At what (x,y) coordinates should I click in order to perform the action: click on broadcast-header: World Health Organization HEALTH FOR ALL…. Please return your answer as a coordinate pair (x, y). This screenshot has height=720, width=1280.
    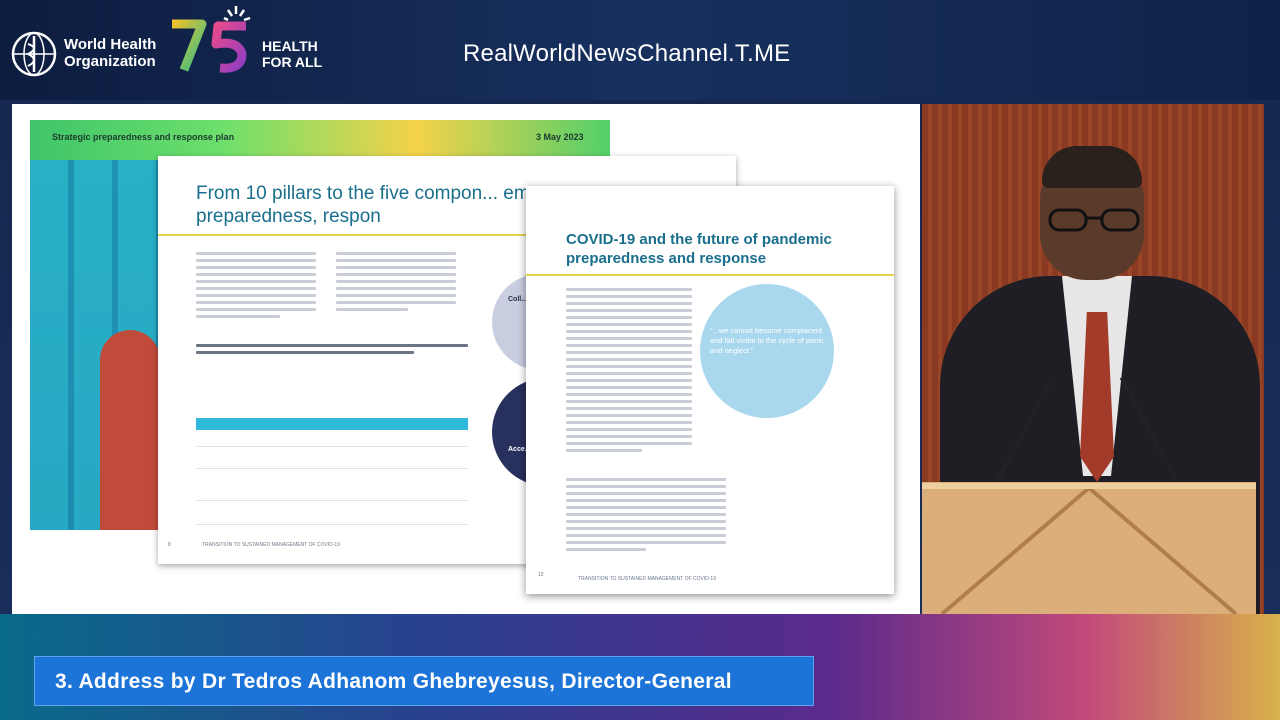
    Looking at the image, I should click on (640, 50).